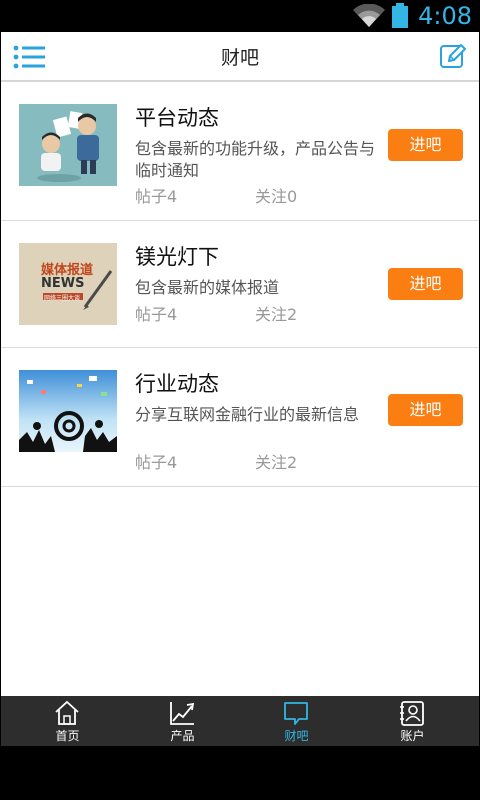 The height and width of the screenshot is (800, 480). What do you see at coordinates (412, 736) in the screenshot?
I see `tab-label: 账户` at bounding box center [412, 736].